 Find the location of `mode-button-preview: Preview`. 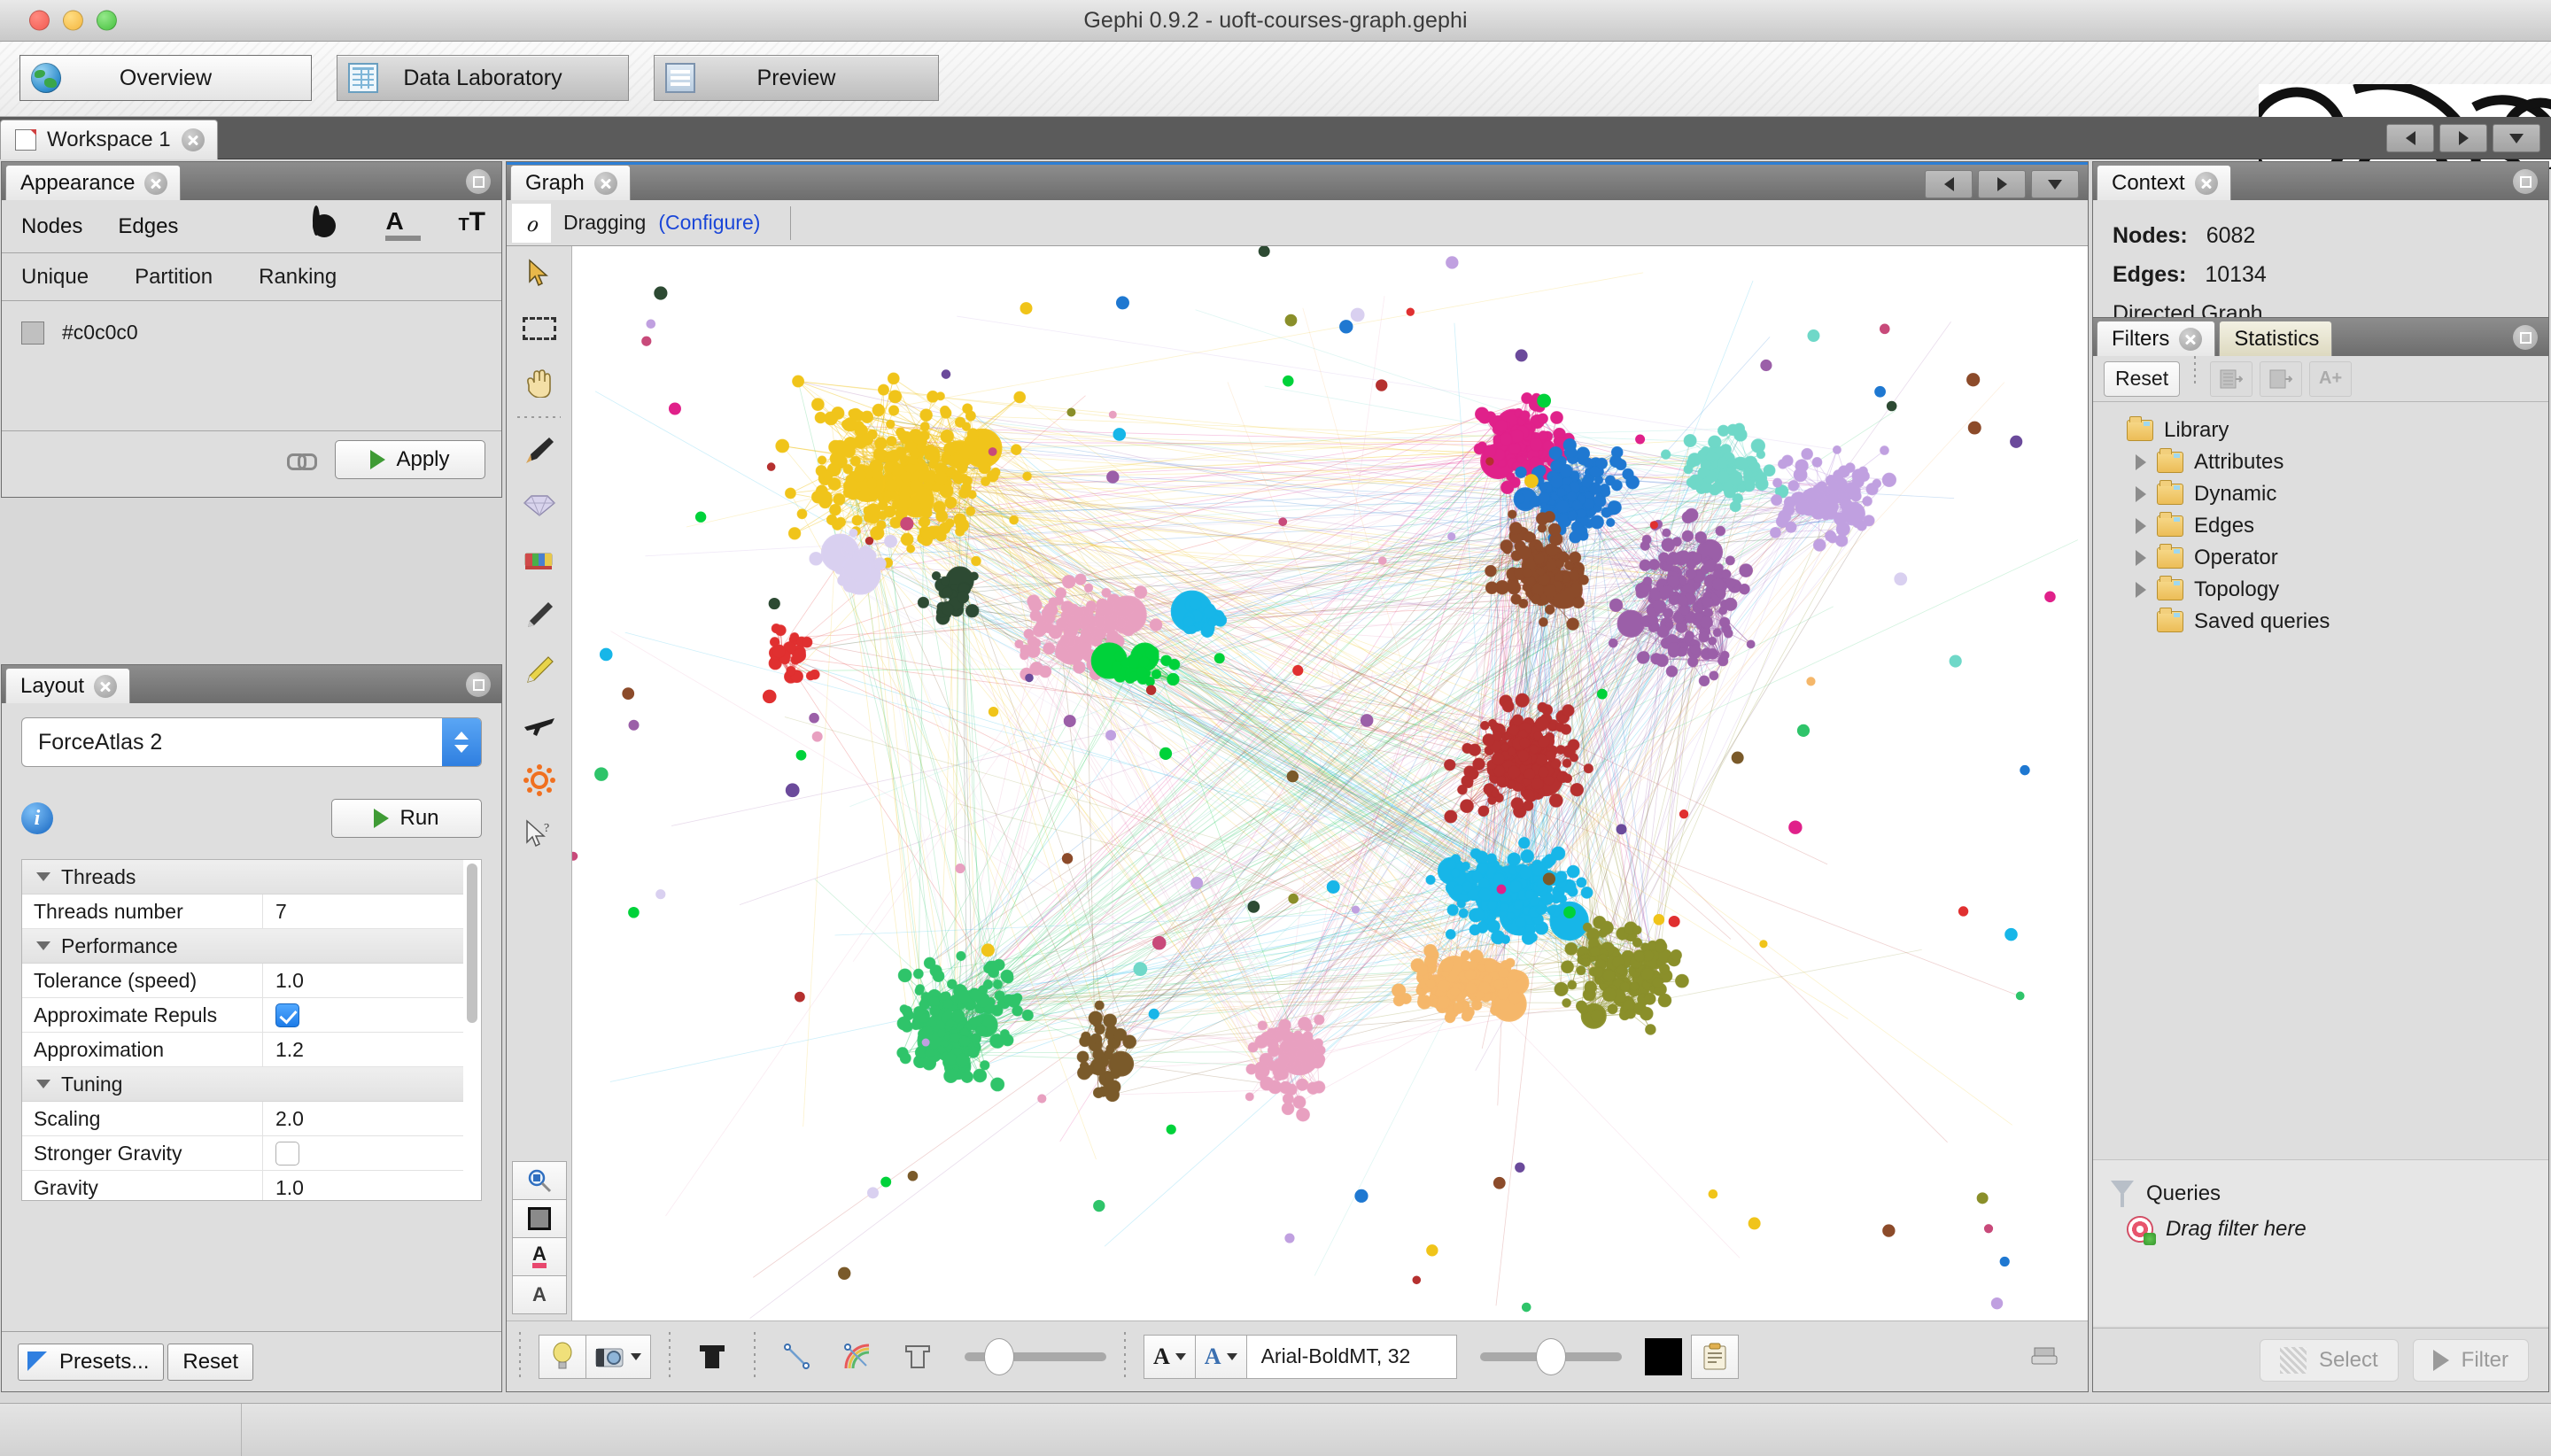

mode-button-preview: Preview is located at coordinates (796, 78).